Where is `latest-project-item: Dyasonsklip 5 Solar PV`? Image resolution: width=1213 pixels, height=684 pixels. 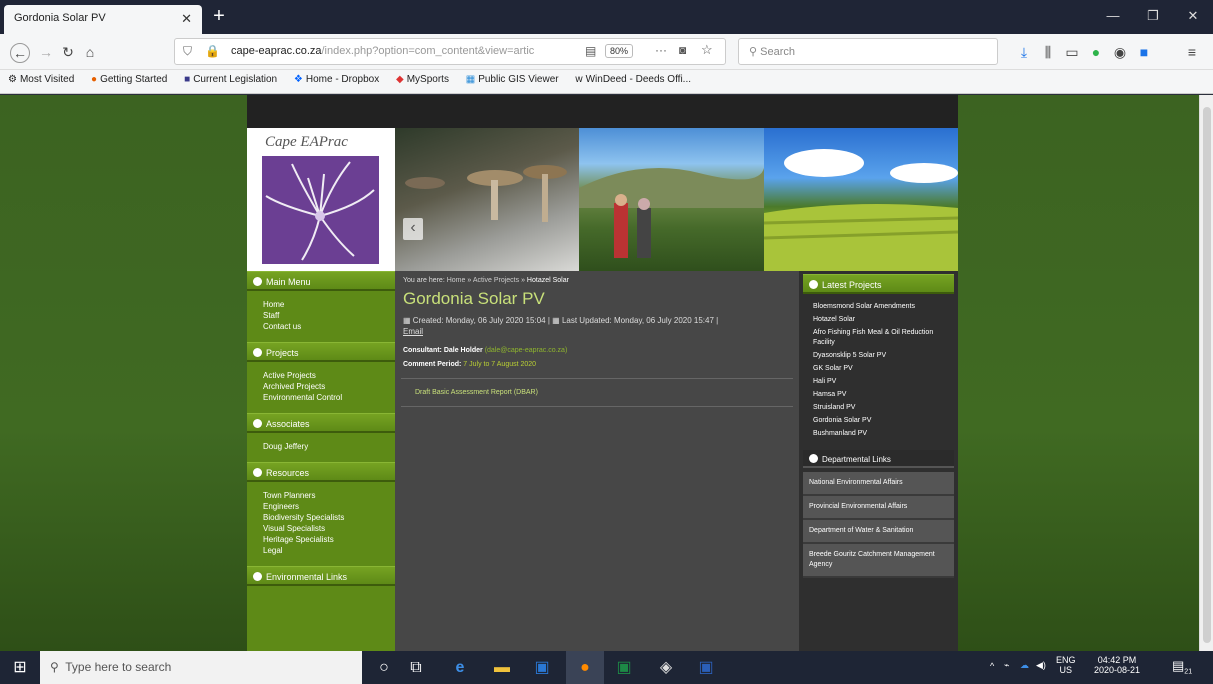 latest-project-item: Dyasonsklip 5 Solar PV is located at coordinates (881, 356).